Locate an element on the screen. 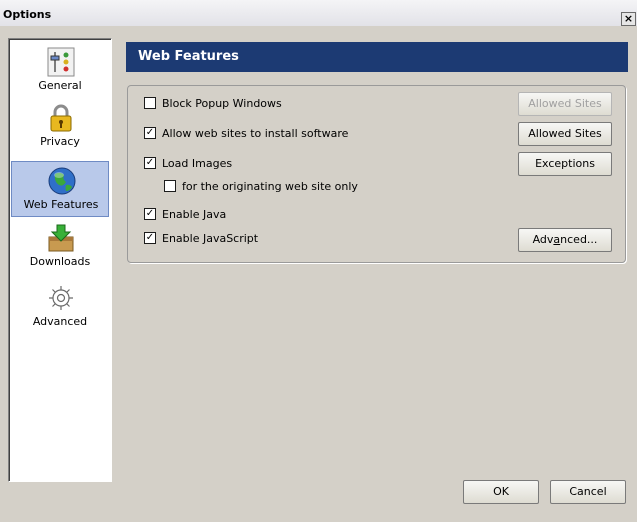 This screenshot has width=637, height=522. exceptions-button: Exceptions is located at coordinates (565, 164).